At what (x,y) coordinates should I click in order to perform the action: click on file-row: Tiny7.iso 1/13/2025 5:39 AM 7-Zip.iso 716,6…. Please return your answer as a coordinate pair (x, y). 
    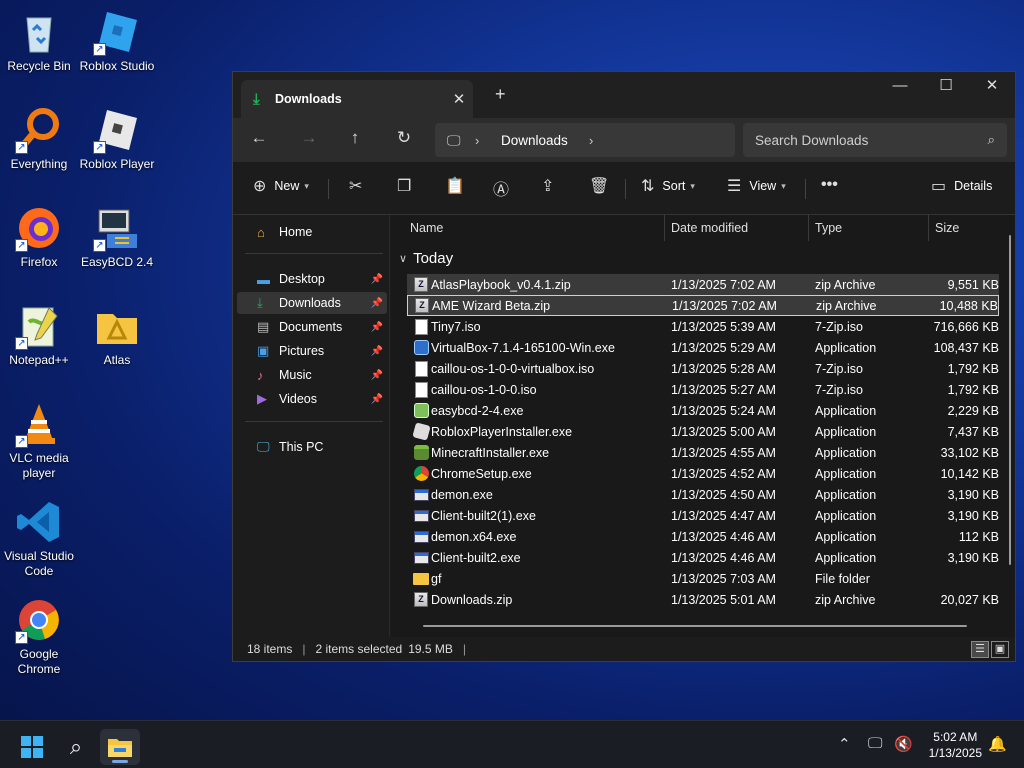
    Looking at the image, I should click on (703, 326).